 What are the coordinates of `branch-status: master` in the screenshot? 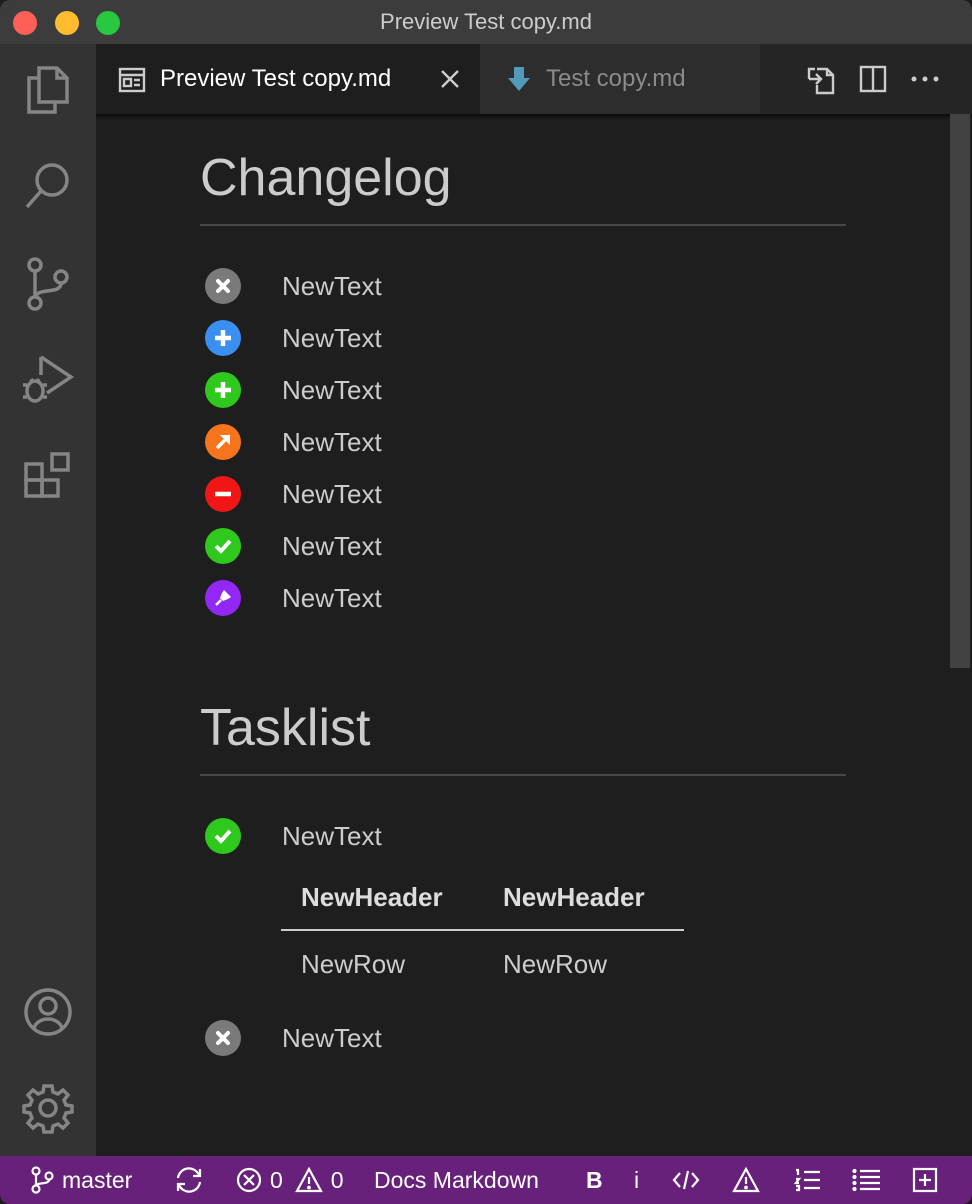 It's located at (81, 1180).